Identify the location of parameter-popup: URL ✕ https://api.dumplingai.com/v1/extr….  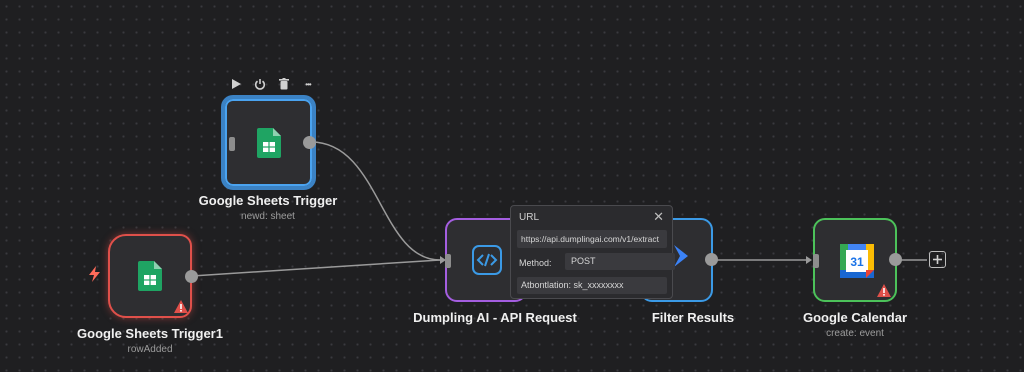
(592, 252).